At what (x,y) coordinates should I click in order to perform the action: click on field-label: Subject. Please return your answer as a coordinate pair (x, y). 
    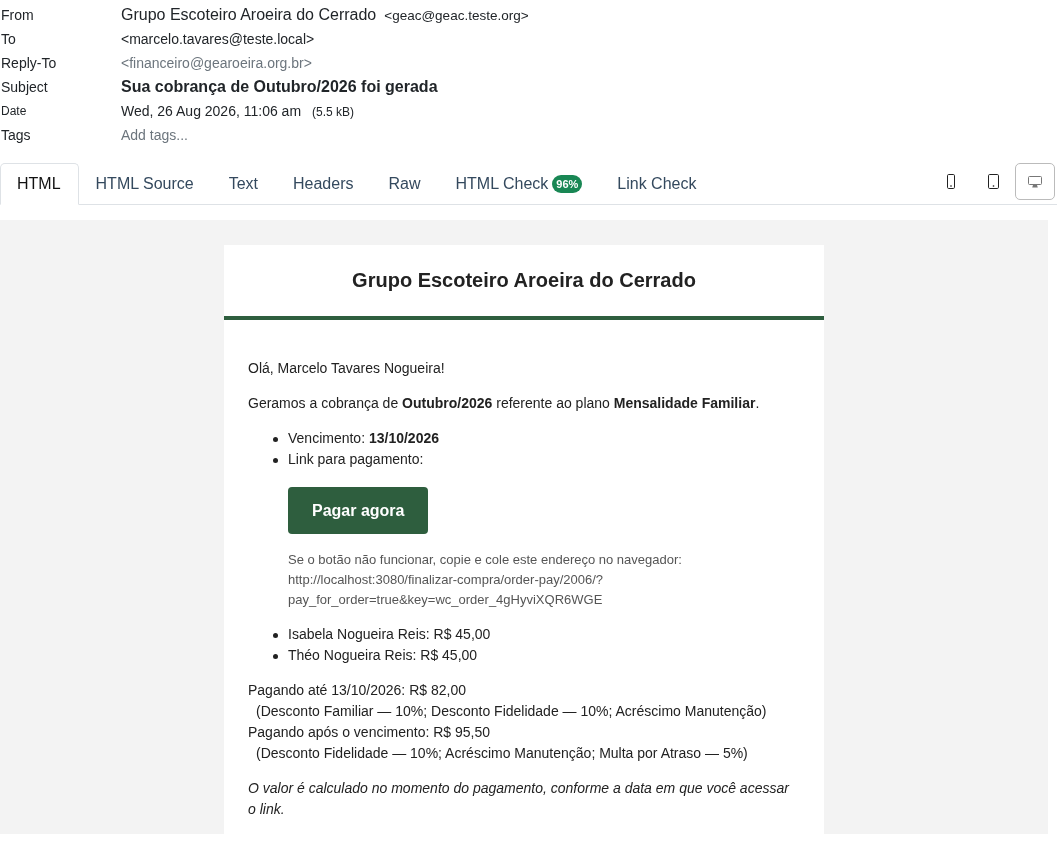
    Looking at the image, I should click on (25, 87).